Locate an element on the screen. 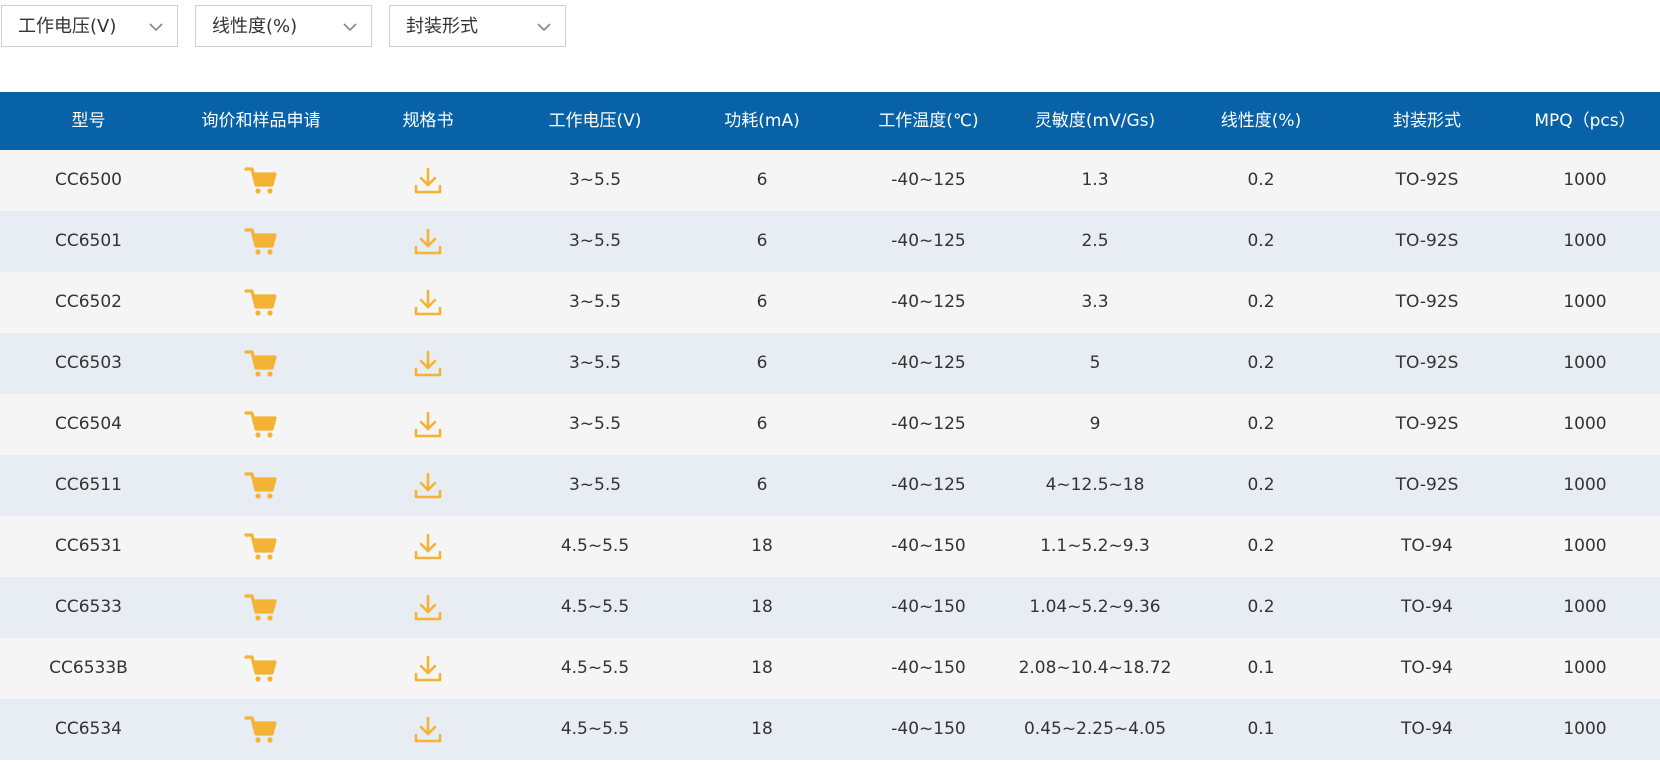 This screenshot has width=1660, height=763. column-header-power: 功耗(mA) is located at coordinates (762, 121).